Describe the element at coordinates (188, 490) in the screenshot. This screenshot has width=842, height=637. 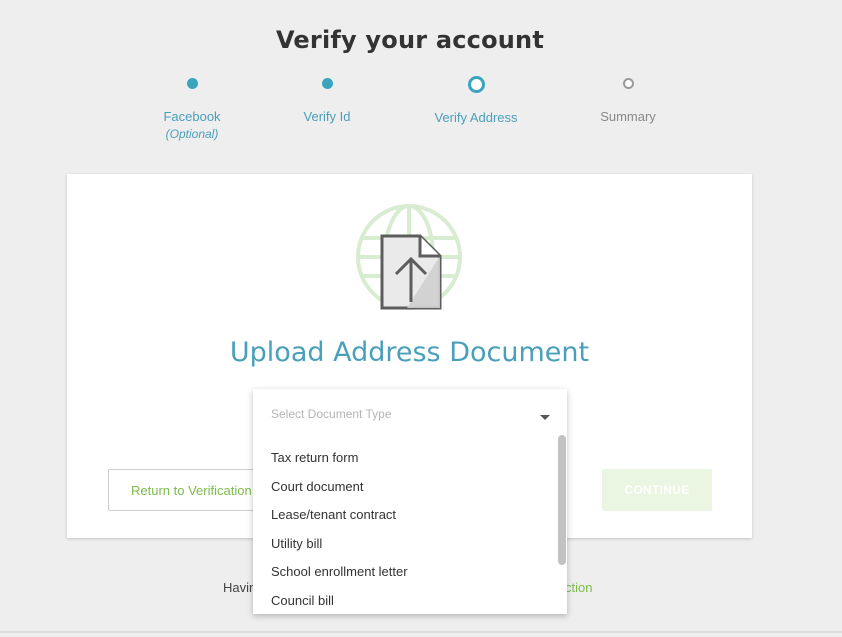
I see `return-to-verification-button: Return to Verification` at that location.